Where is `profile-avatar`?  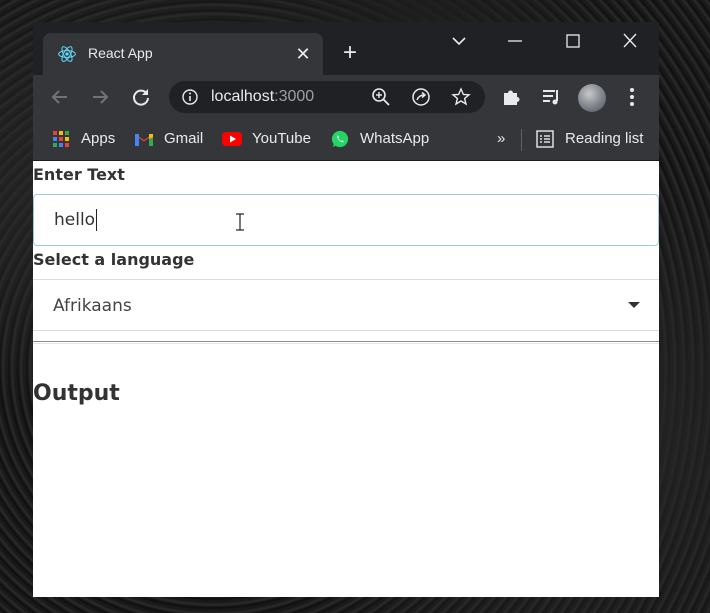
profile-avatar is located at coordinates (592, 98).